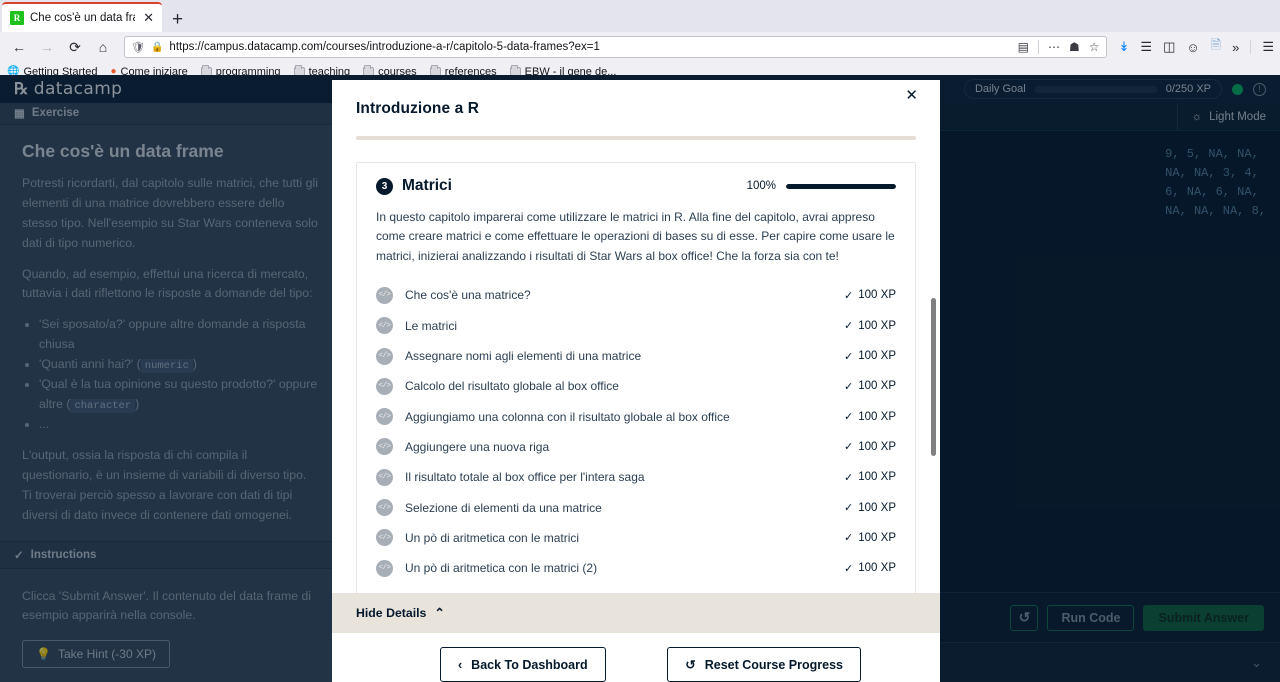 The height and width of the screenshot is (682, 1280). What do you see at coordinates (503, 507) in the screenshot?
I see `exercise-label: Selezione di elementi da una matrice` at bounding box center [503, 507].